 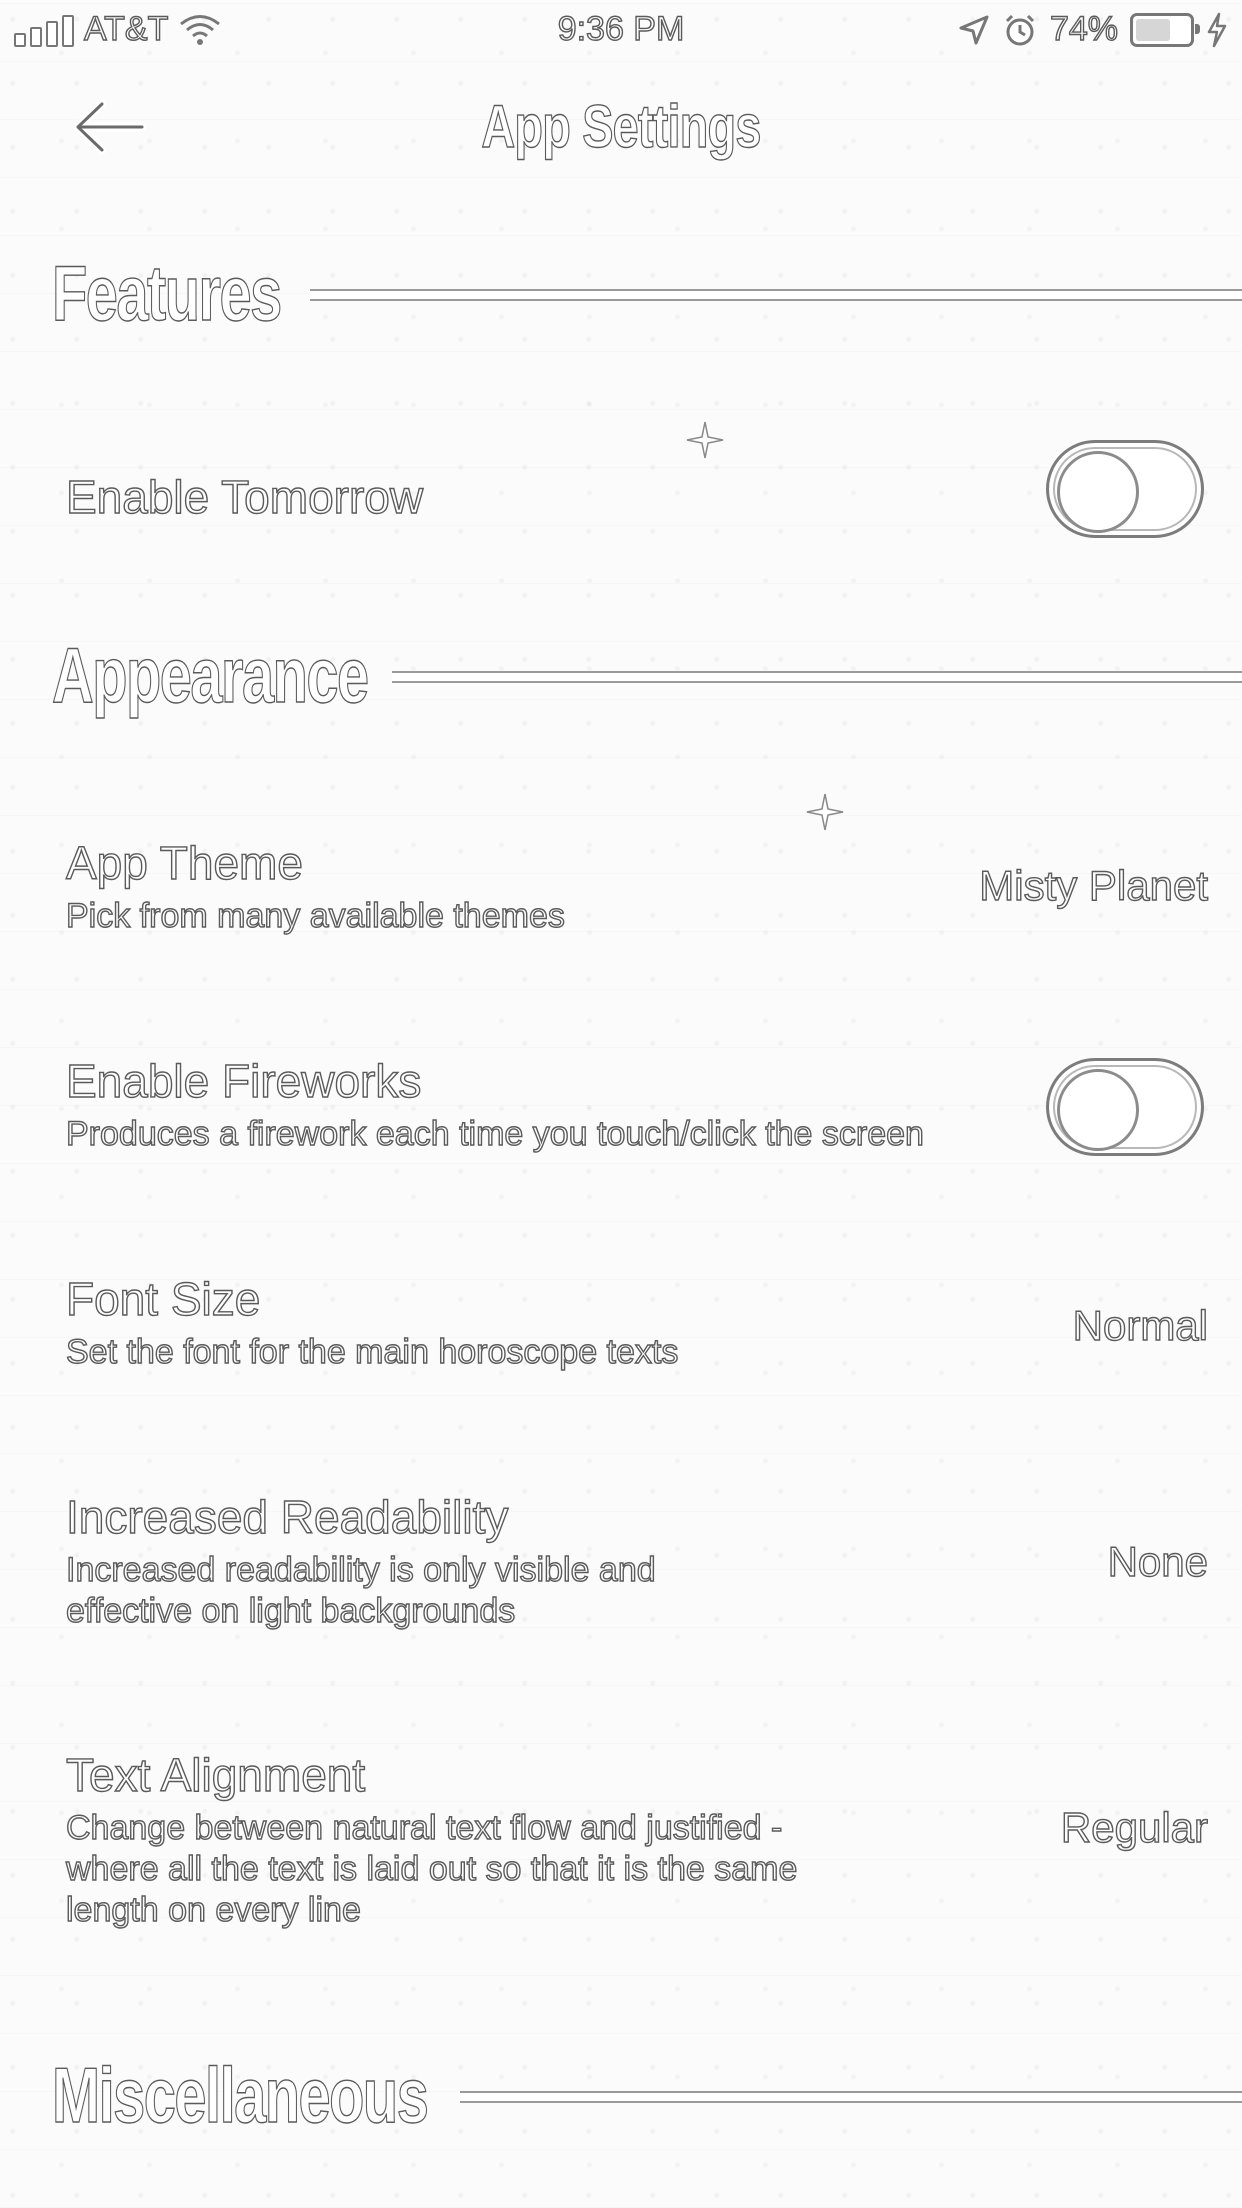 I want to click on setting-value: Normal, so click(x=1140, y=1325).